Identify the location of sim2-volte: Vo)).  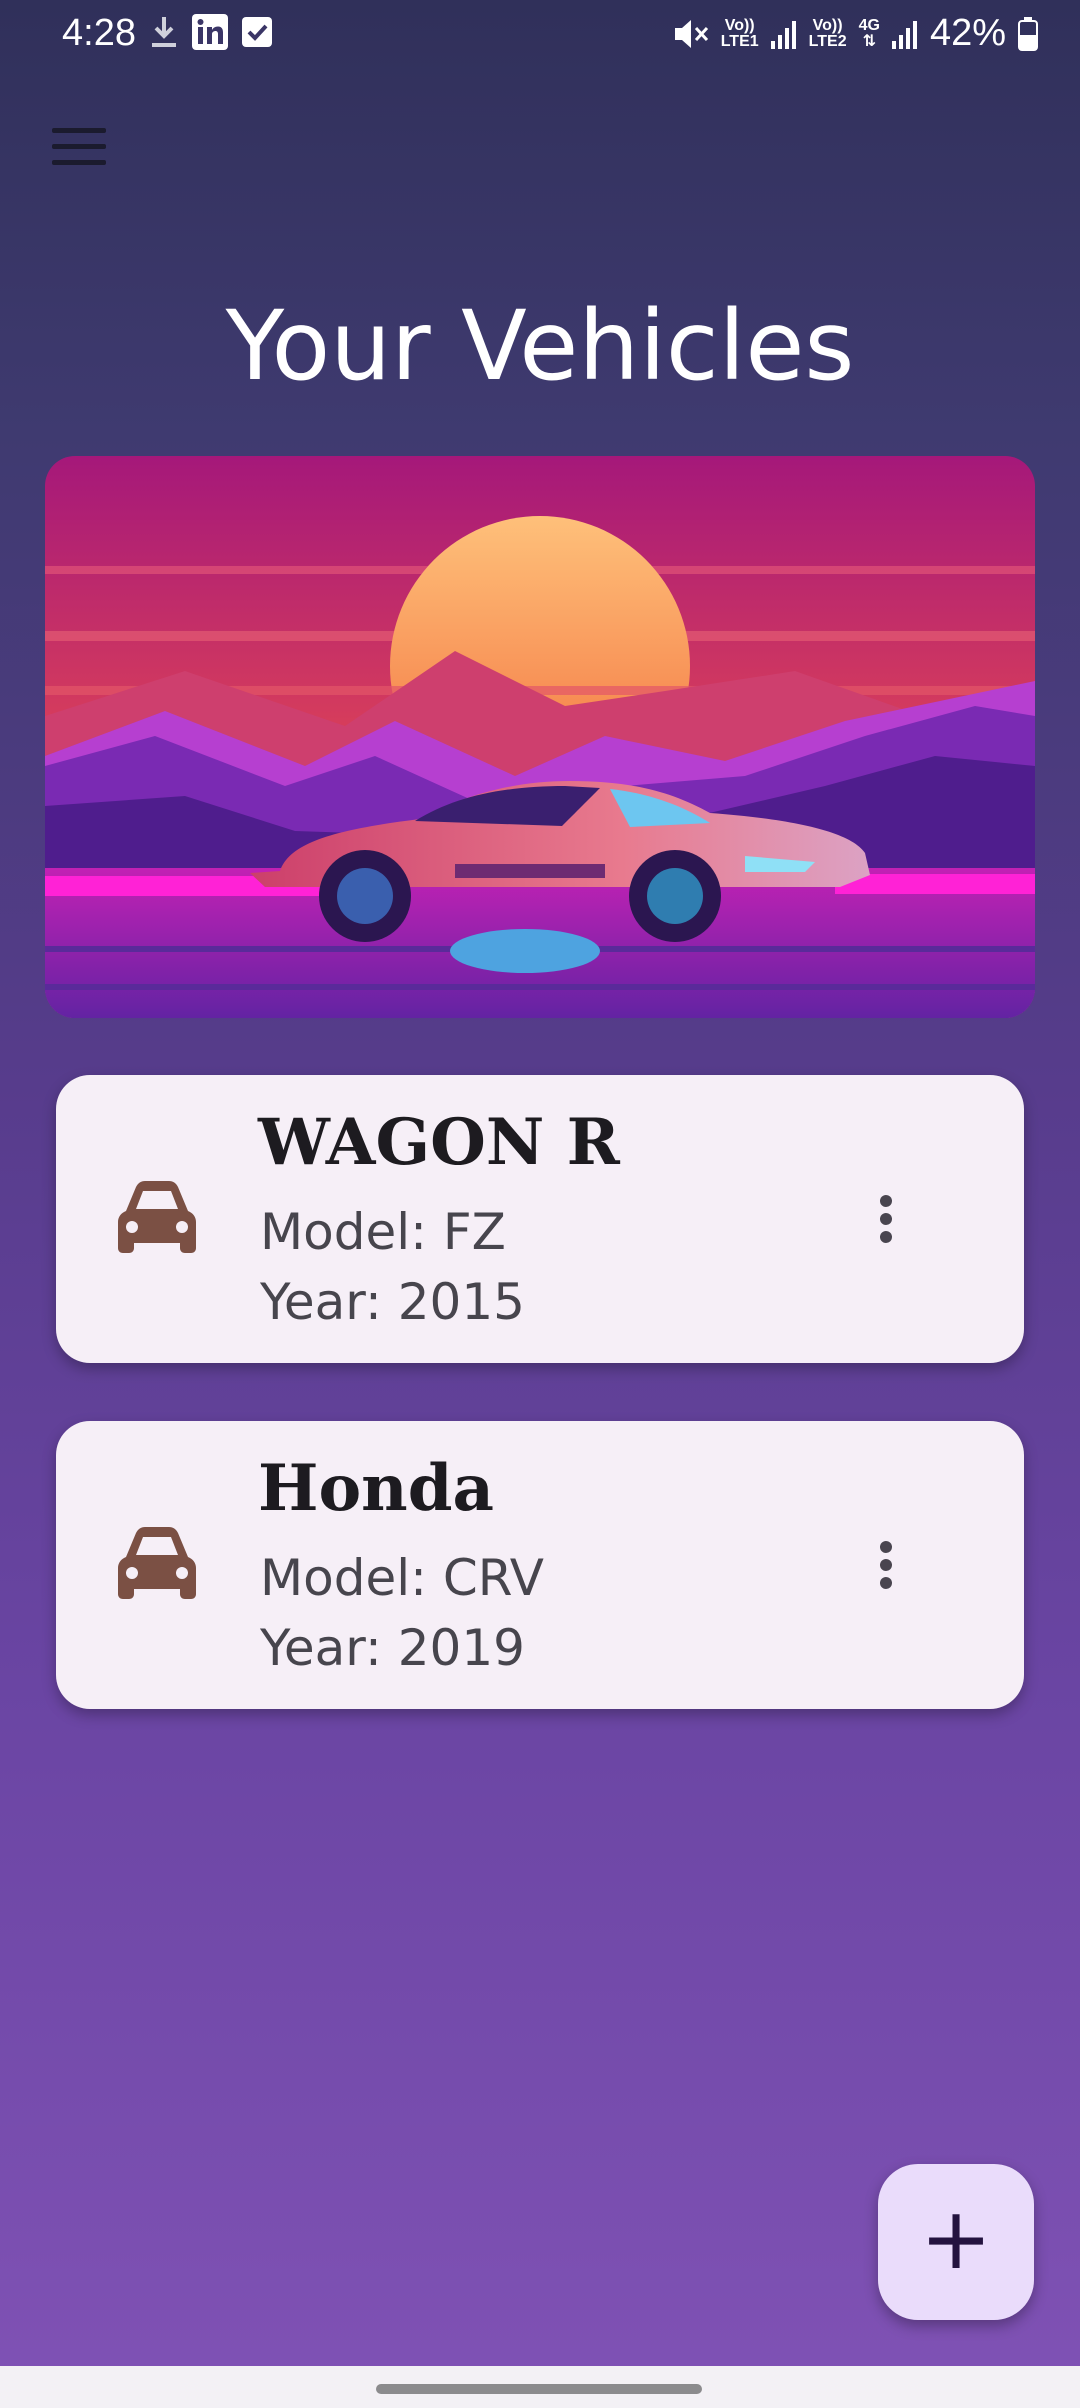
(827, 25).